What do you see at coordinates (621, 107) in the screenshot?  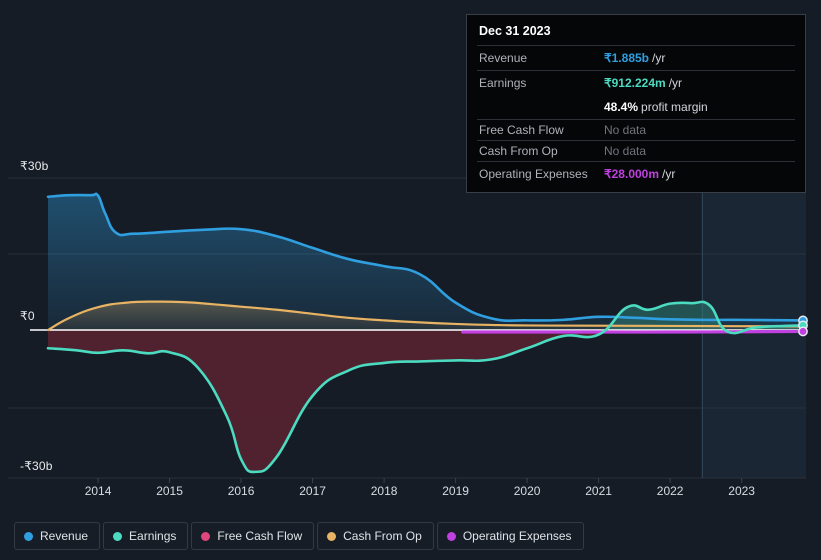 I see `tooltip-value-profit-margin: 48.4%` at bounding box center [621, 107].